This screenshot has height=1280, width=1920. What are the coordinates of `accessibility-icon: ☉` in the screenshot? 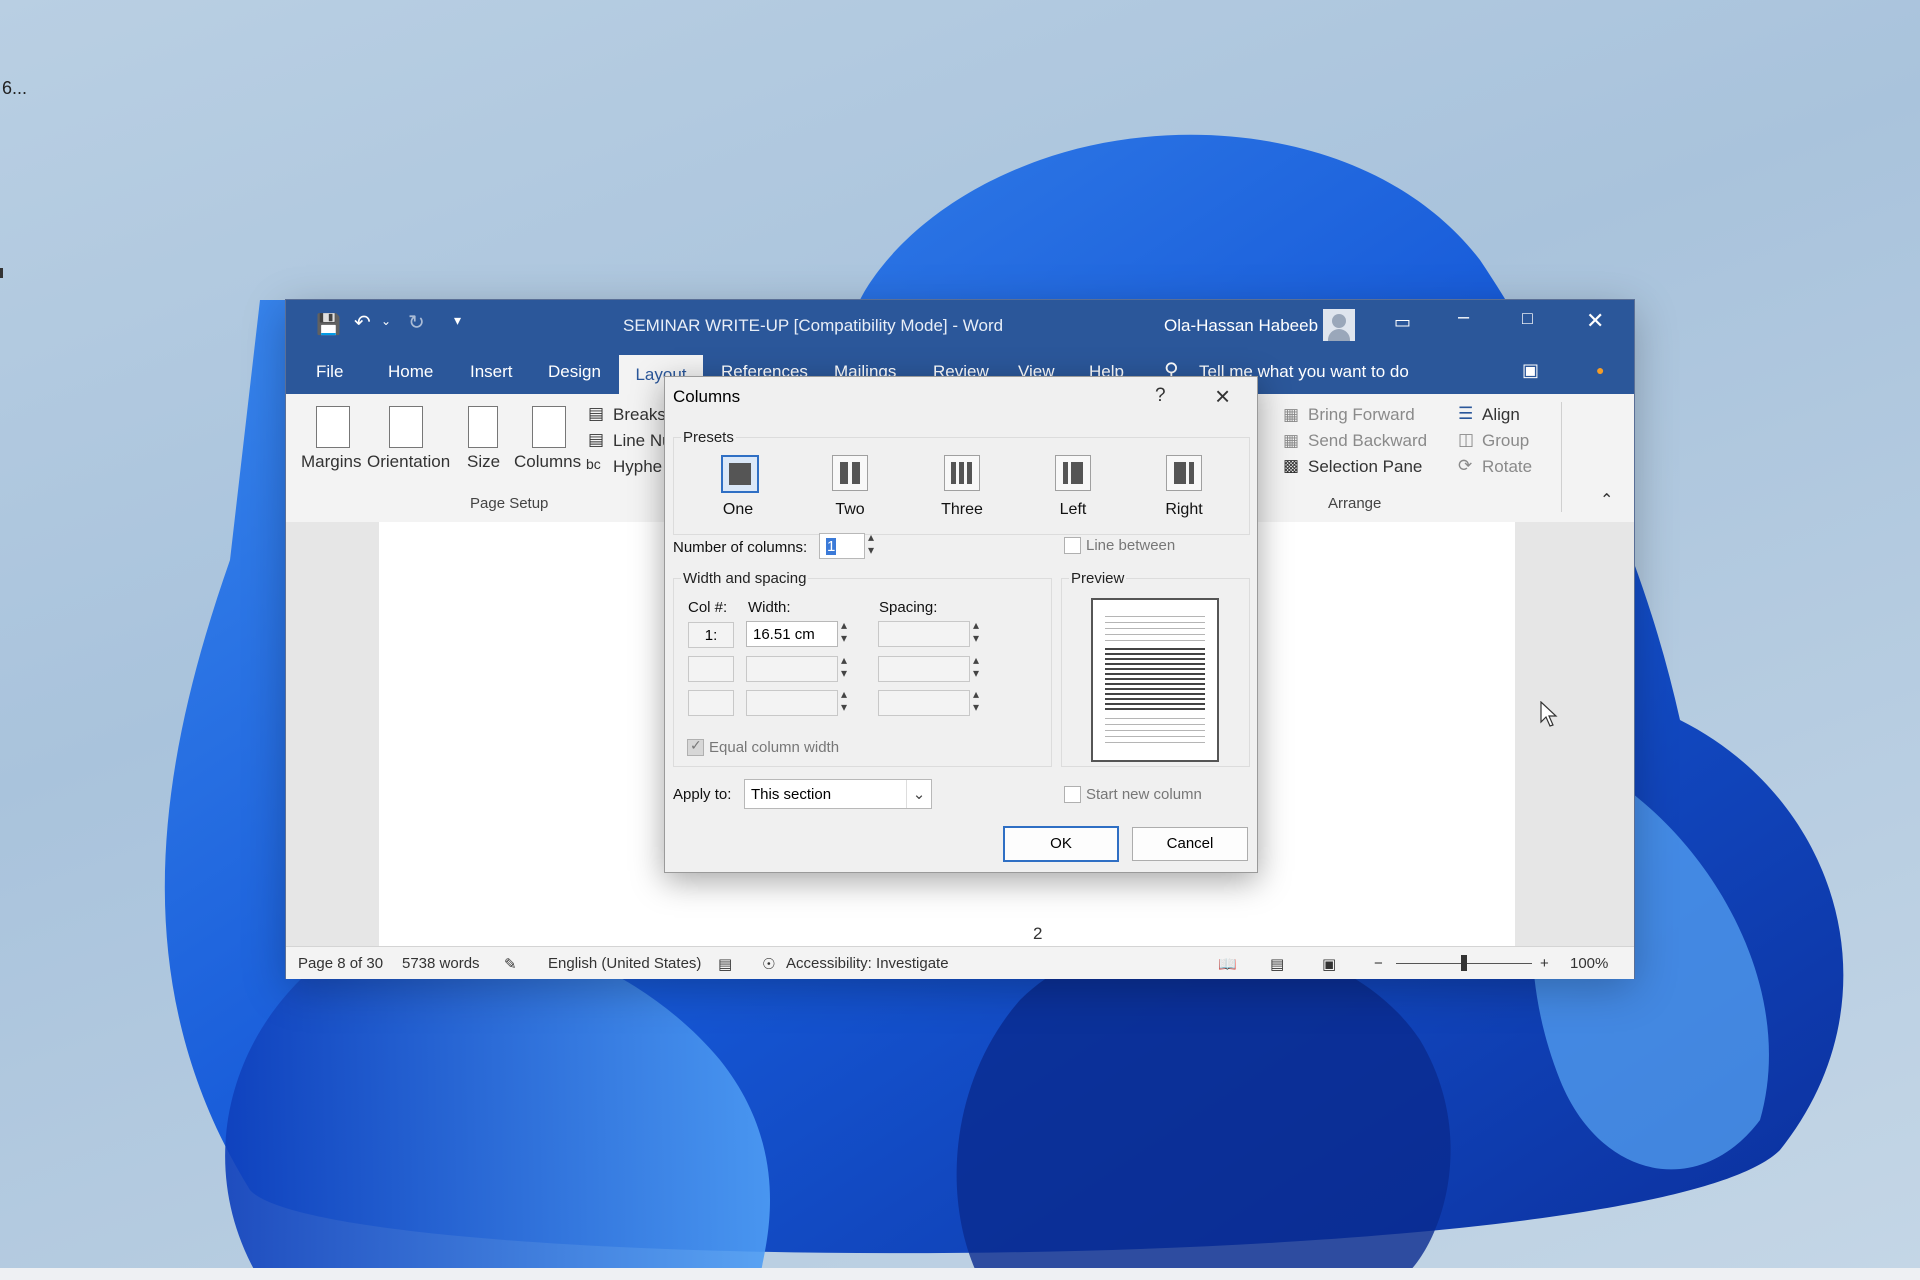 It's located at (768, 964).